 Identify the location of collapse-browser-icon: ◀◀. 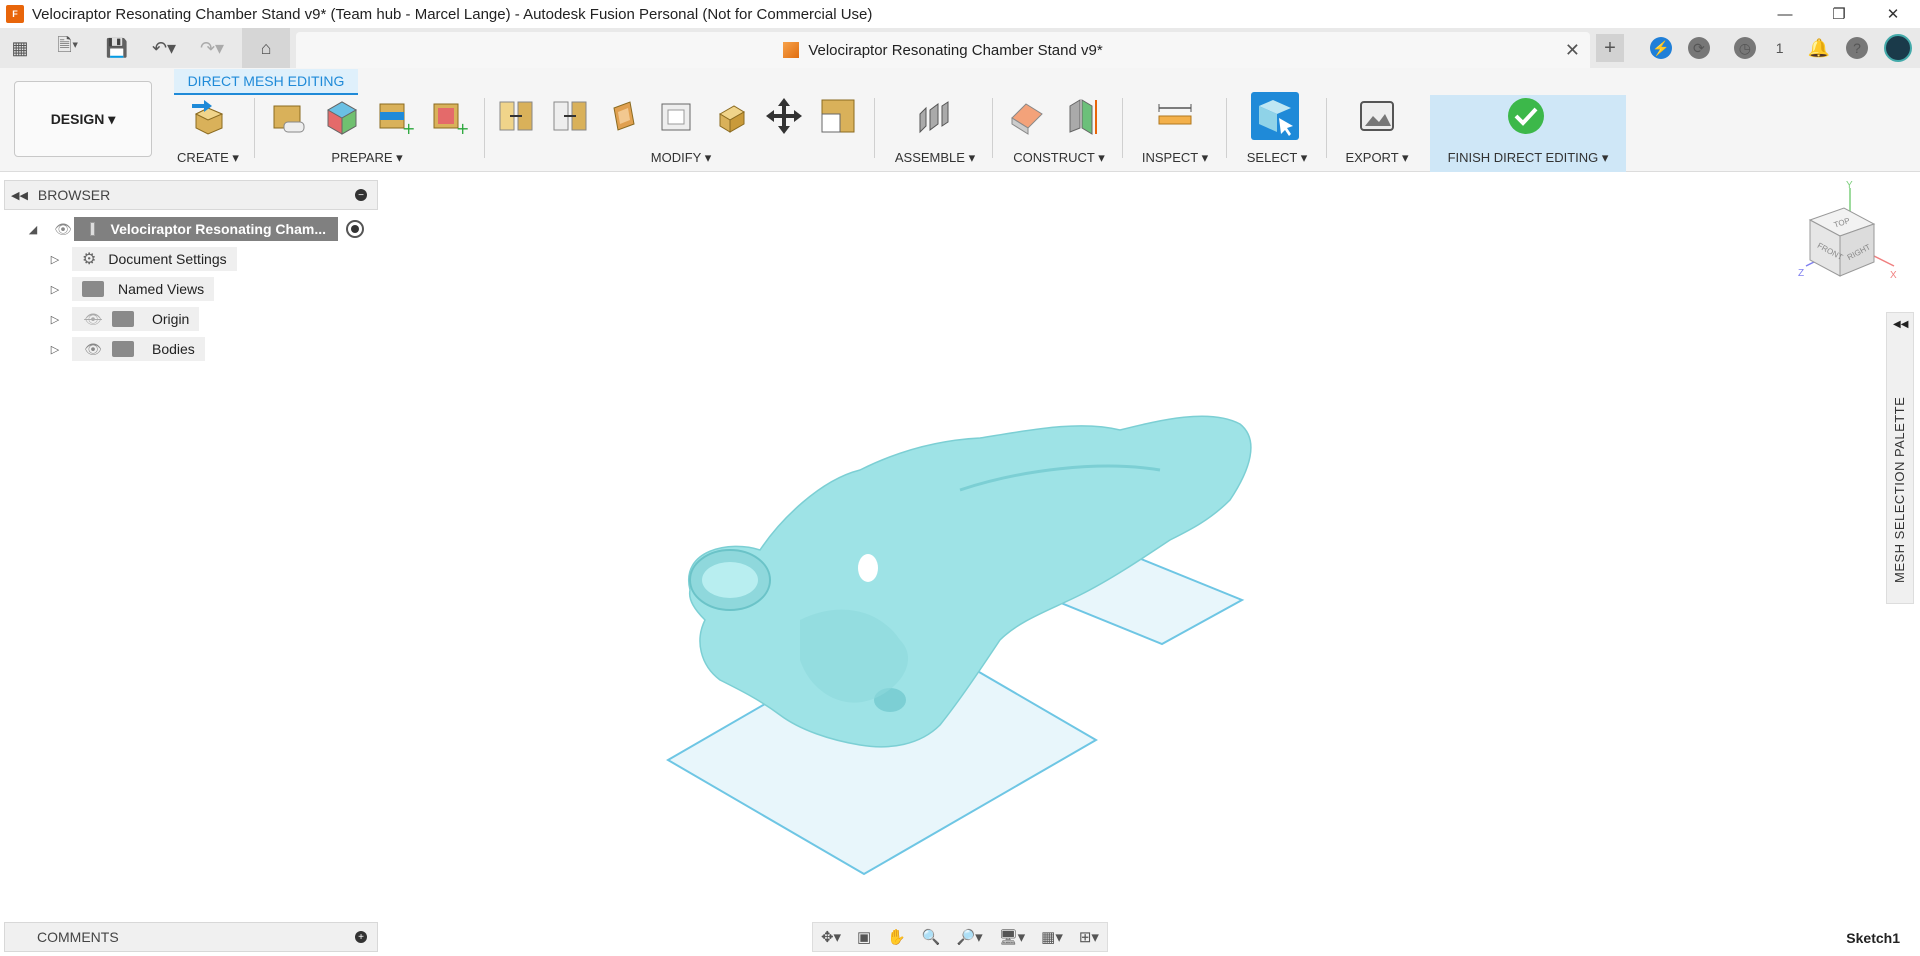
(19, 195).